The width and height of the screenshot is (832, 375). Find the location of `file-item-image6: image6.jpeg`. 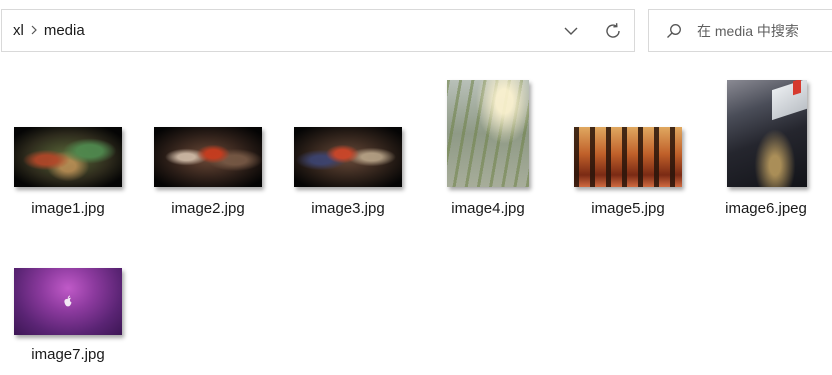

file-item-image6: image6.jpeg is located at coordinates (766, 146).